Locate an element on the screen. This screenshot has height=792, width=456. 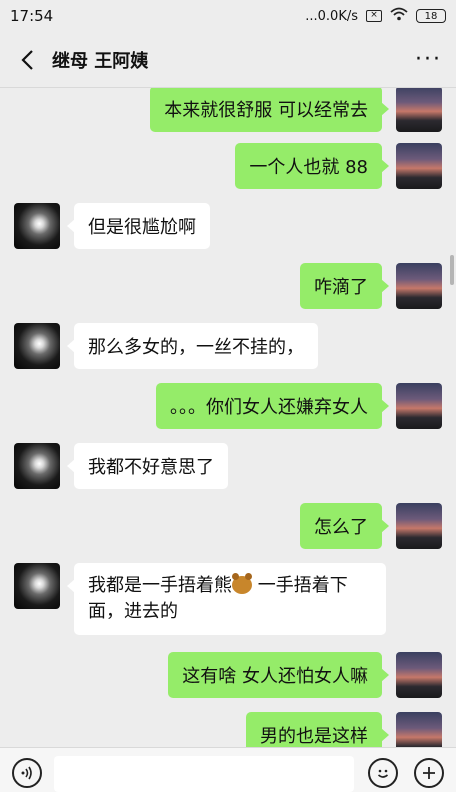
voice-input-button is located at coordinates (27, 773).